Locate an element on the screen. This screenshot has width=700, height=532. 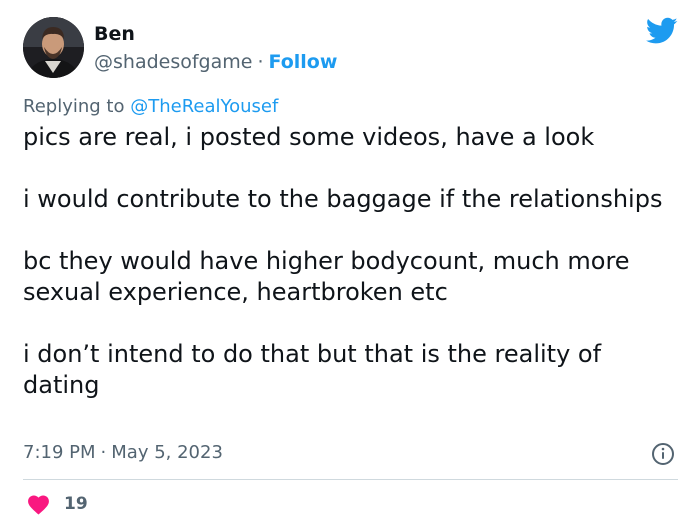
follow-button: Follow is located at coordinates (303, 62).